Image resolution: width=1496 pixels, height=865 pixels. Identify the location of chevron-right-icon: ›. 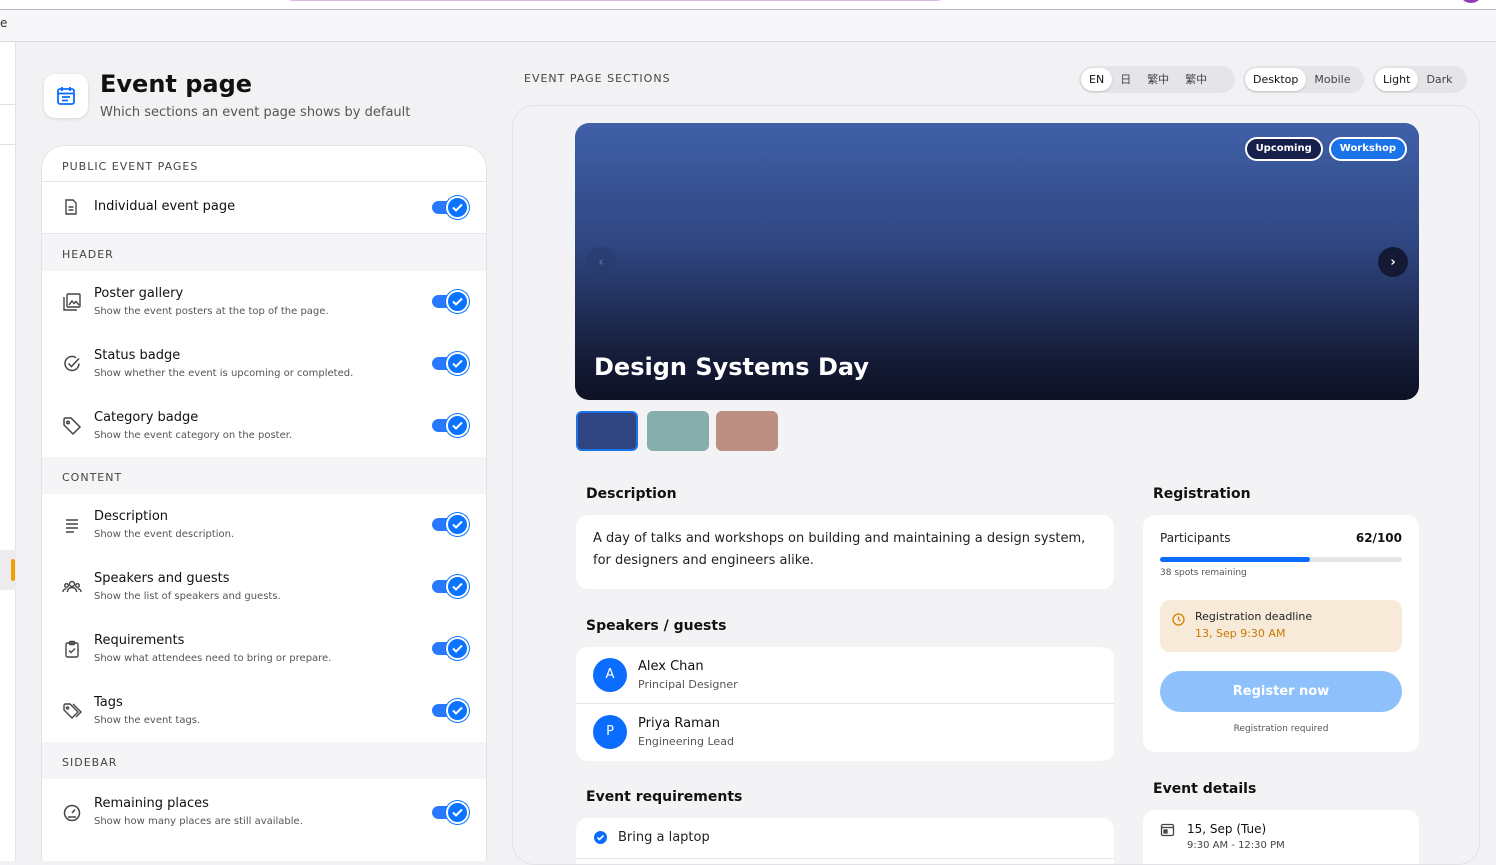
(1393, 262).